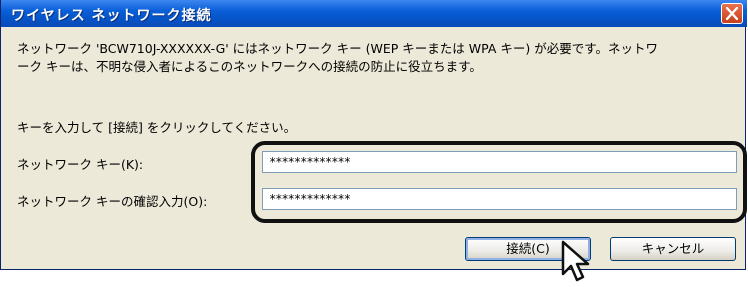 The image size is (748, 287). Describe the element at coordinates (112, 201) in the screenshot. I see `confirm-key-label: ネットワーク キーの確認入力(O):` at that location.